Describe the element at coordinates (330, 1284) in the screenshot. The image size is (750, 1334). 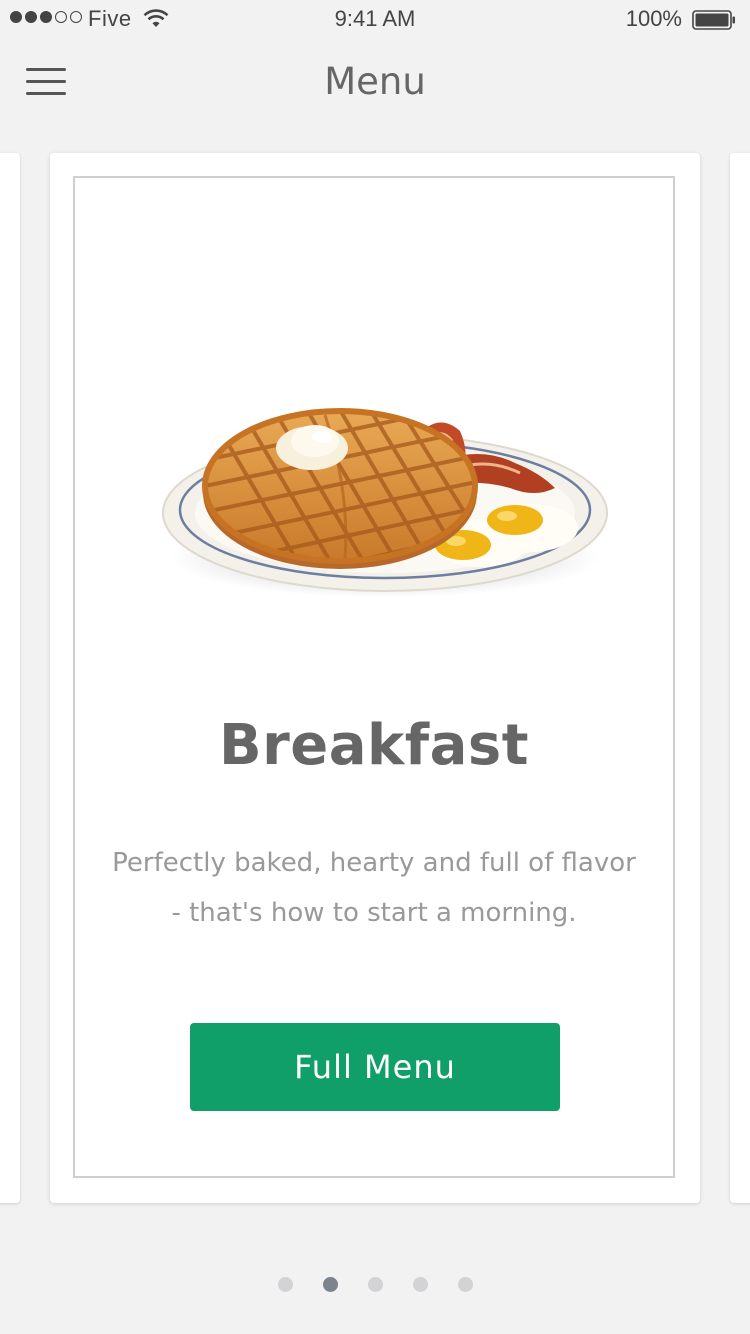
I see `page-dot-active` at that location.